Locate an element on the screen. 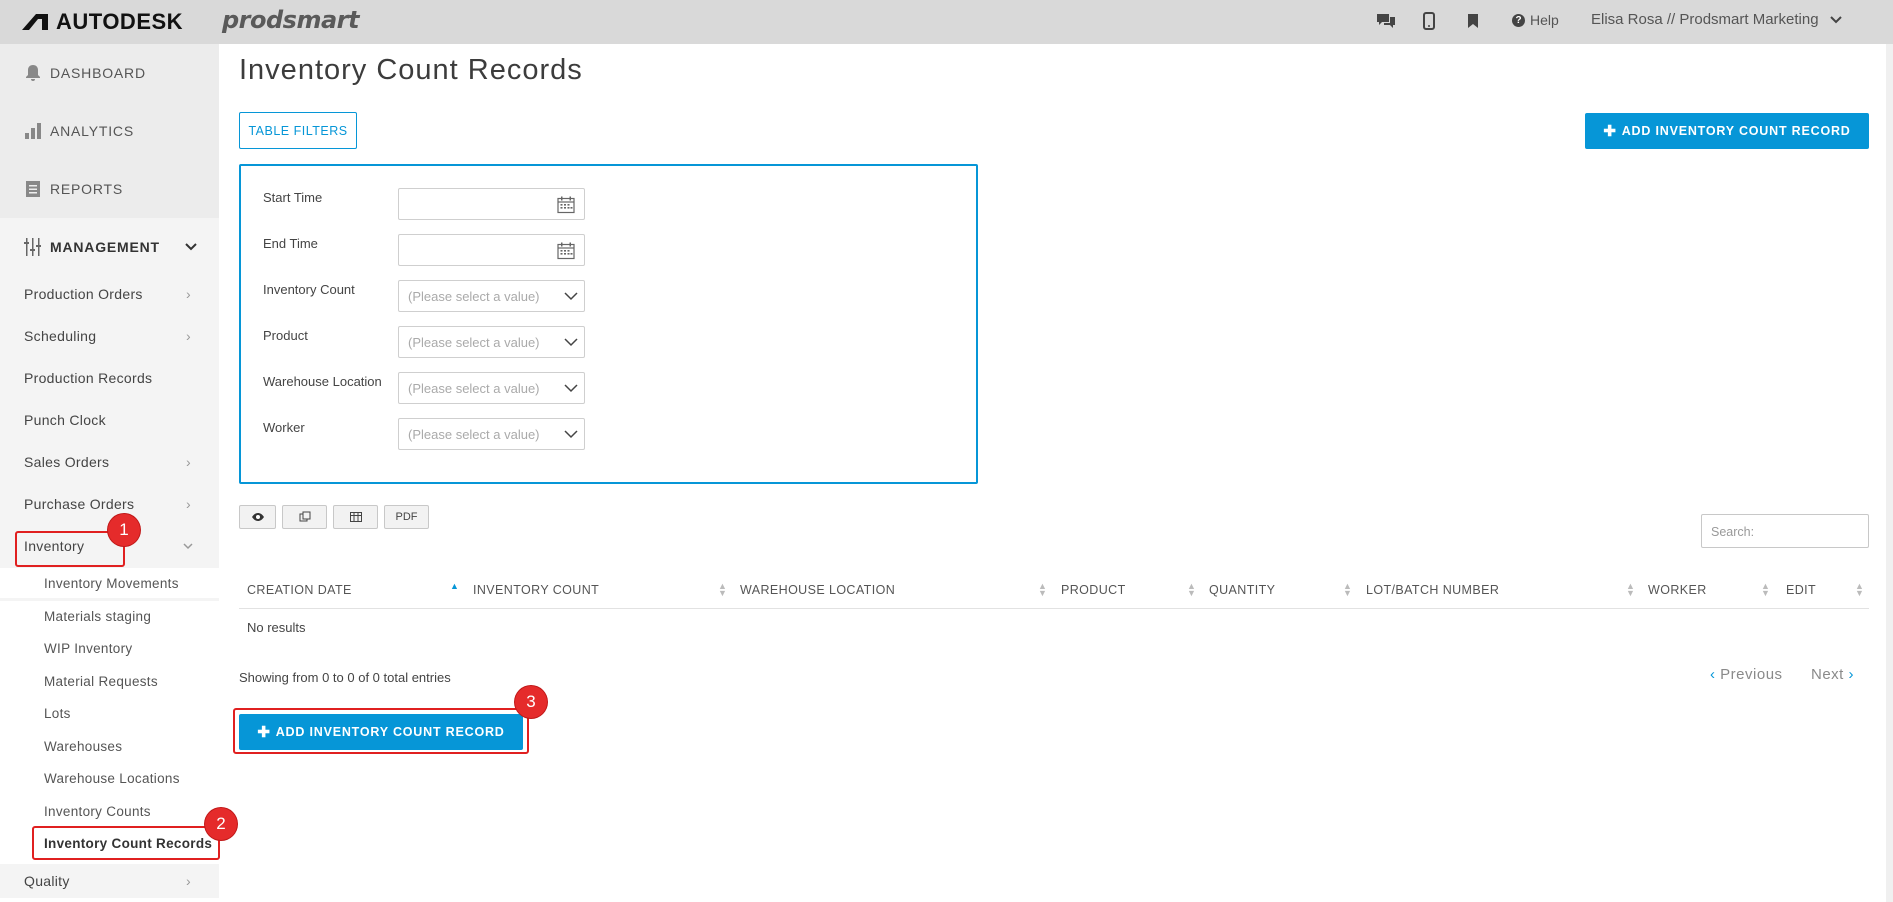  sidebar-item-scheduling: Scheduling › is located at coordinates (109, 336).